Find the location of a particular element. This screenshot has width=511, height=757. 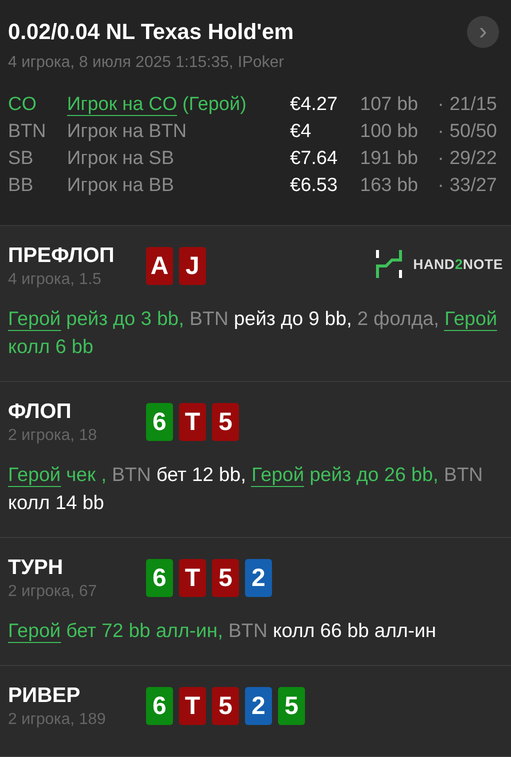

player-position: BTN is located at coordinates (27, 132).